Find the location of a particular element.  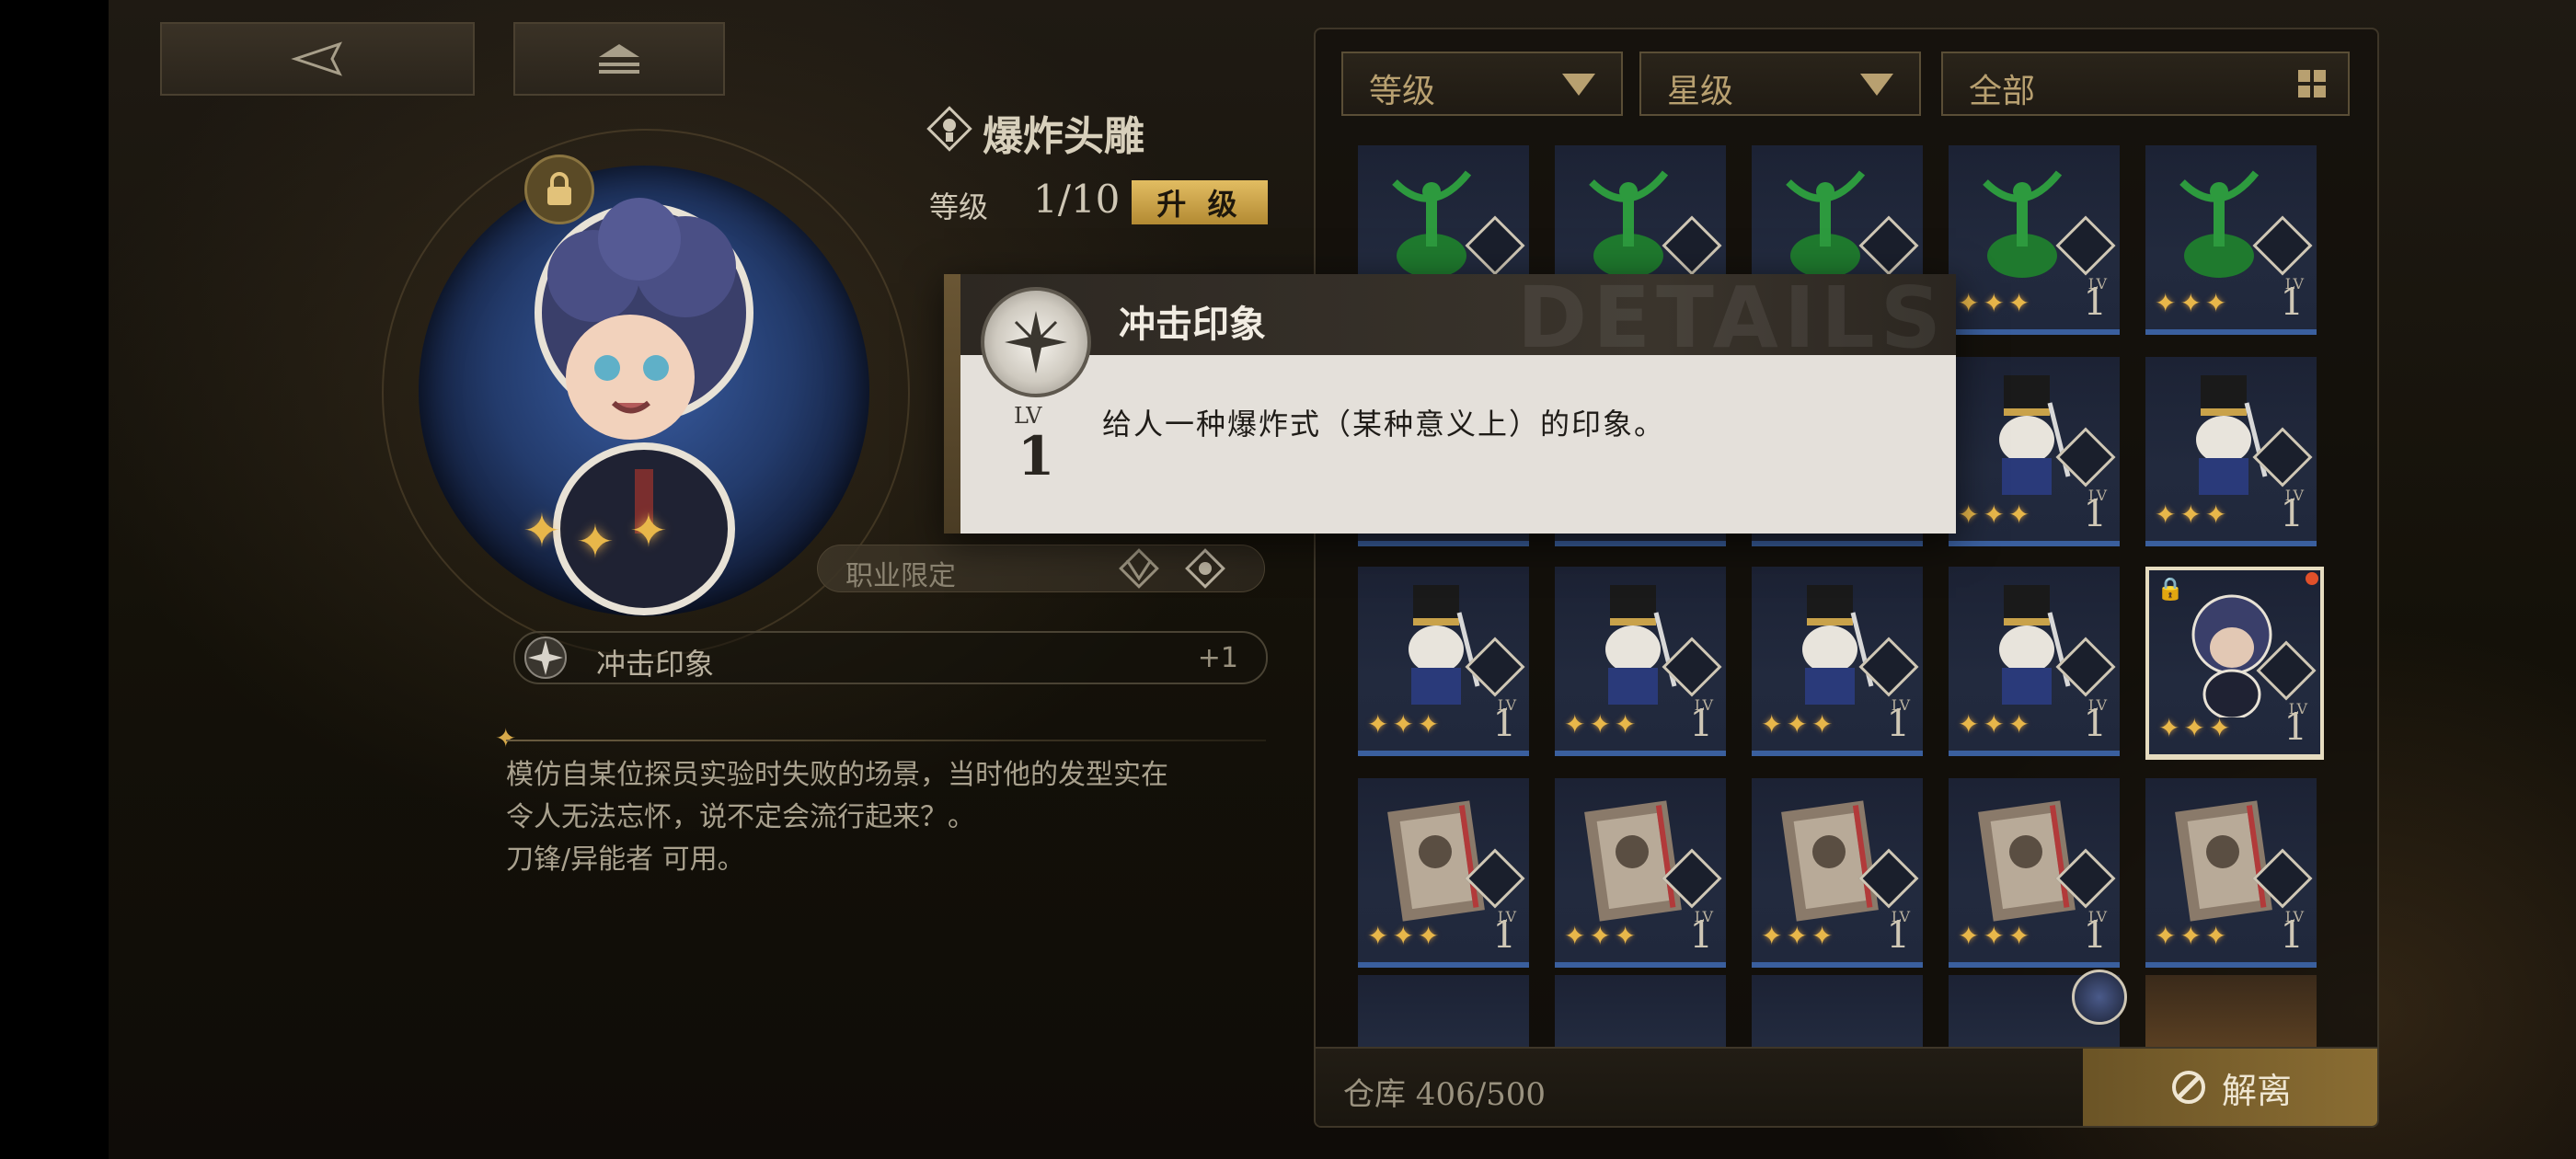

layers-icon is located at coordinates (619, 59).